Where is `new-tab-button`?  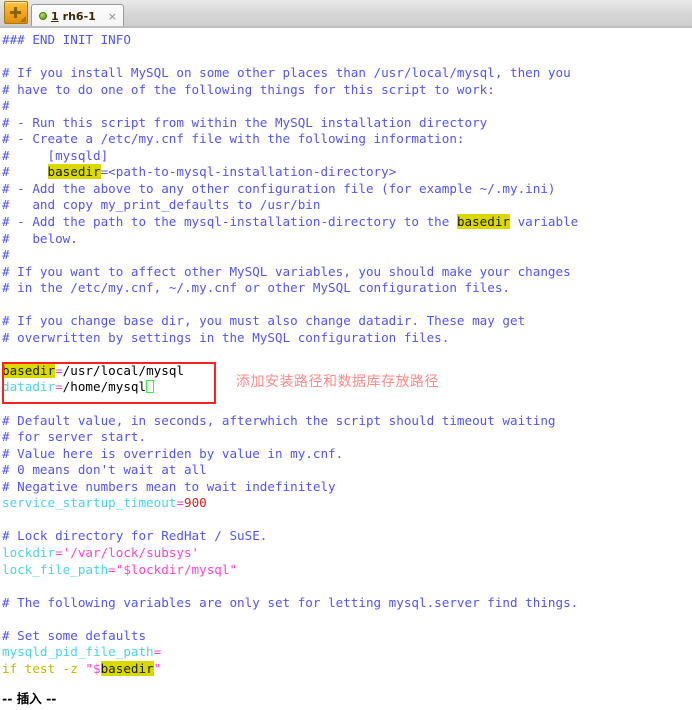
new-tab-button is located at coordinates (16, 12).